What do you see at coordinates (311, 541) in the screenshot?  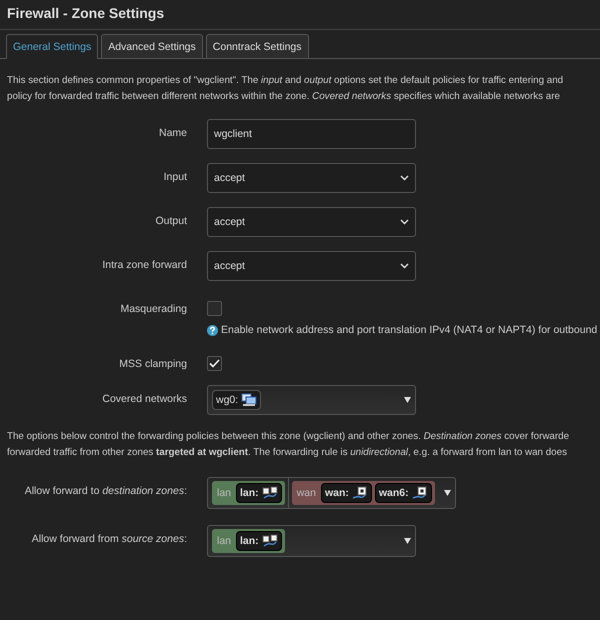 I see `zones-dropdown: lan lan:` at bounding box center [311, 541].